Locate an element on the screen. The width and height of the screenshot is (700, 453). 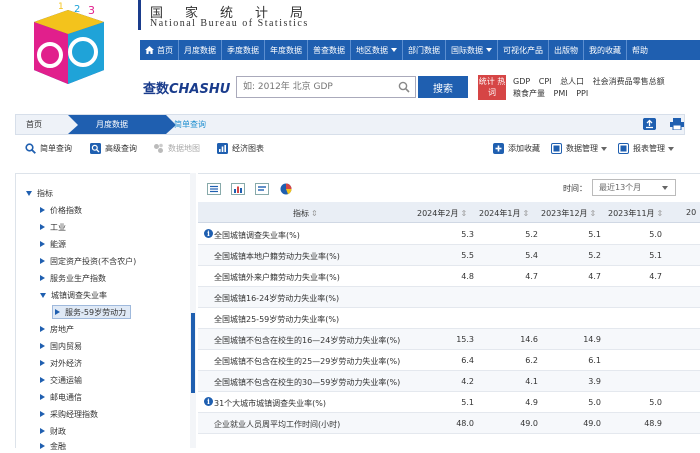
time-range-select: 最近13个月 is located at coordinates (634, 187).